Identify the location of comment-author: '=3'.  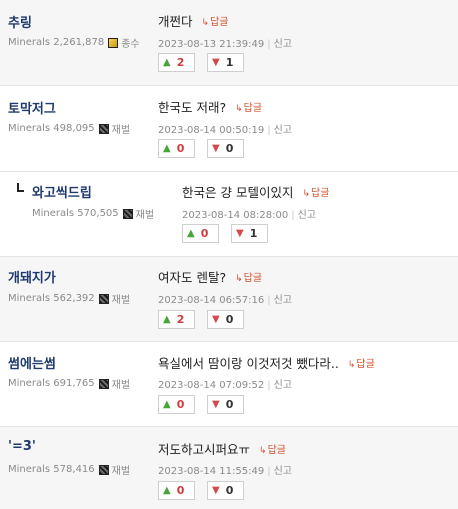
(22, 446).